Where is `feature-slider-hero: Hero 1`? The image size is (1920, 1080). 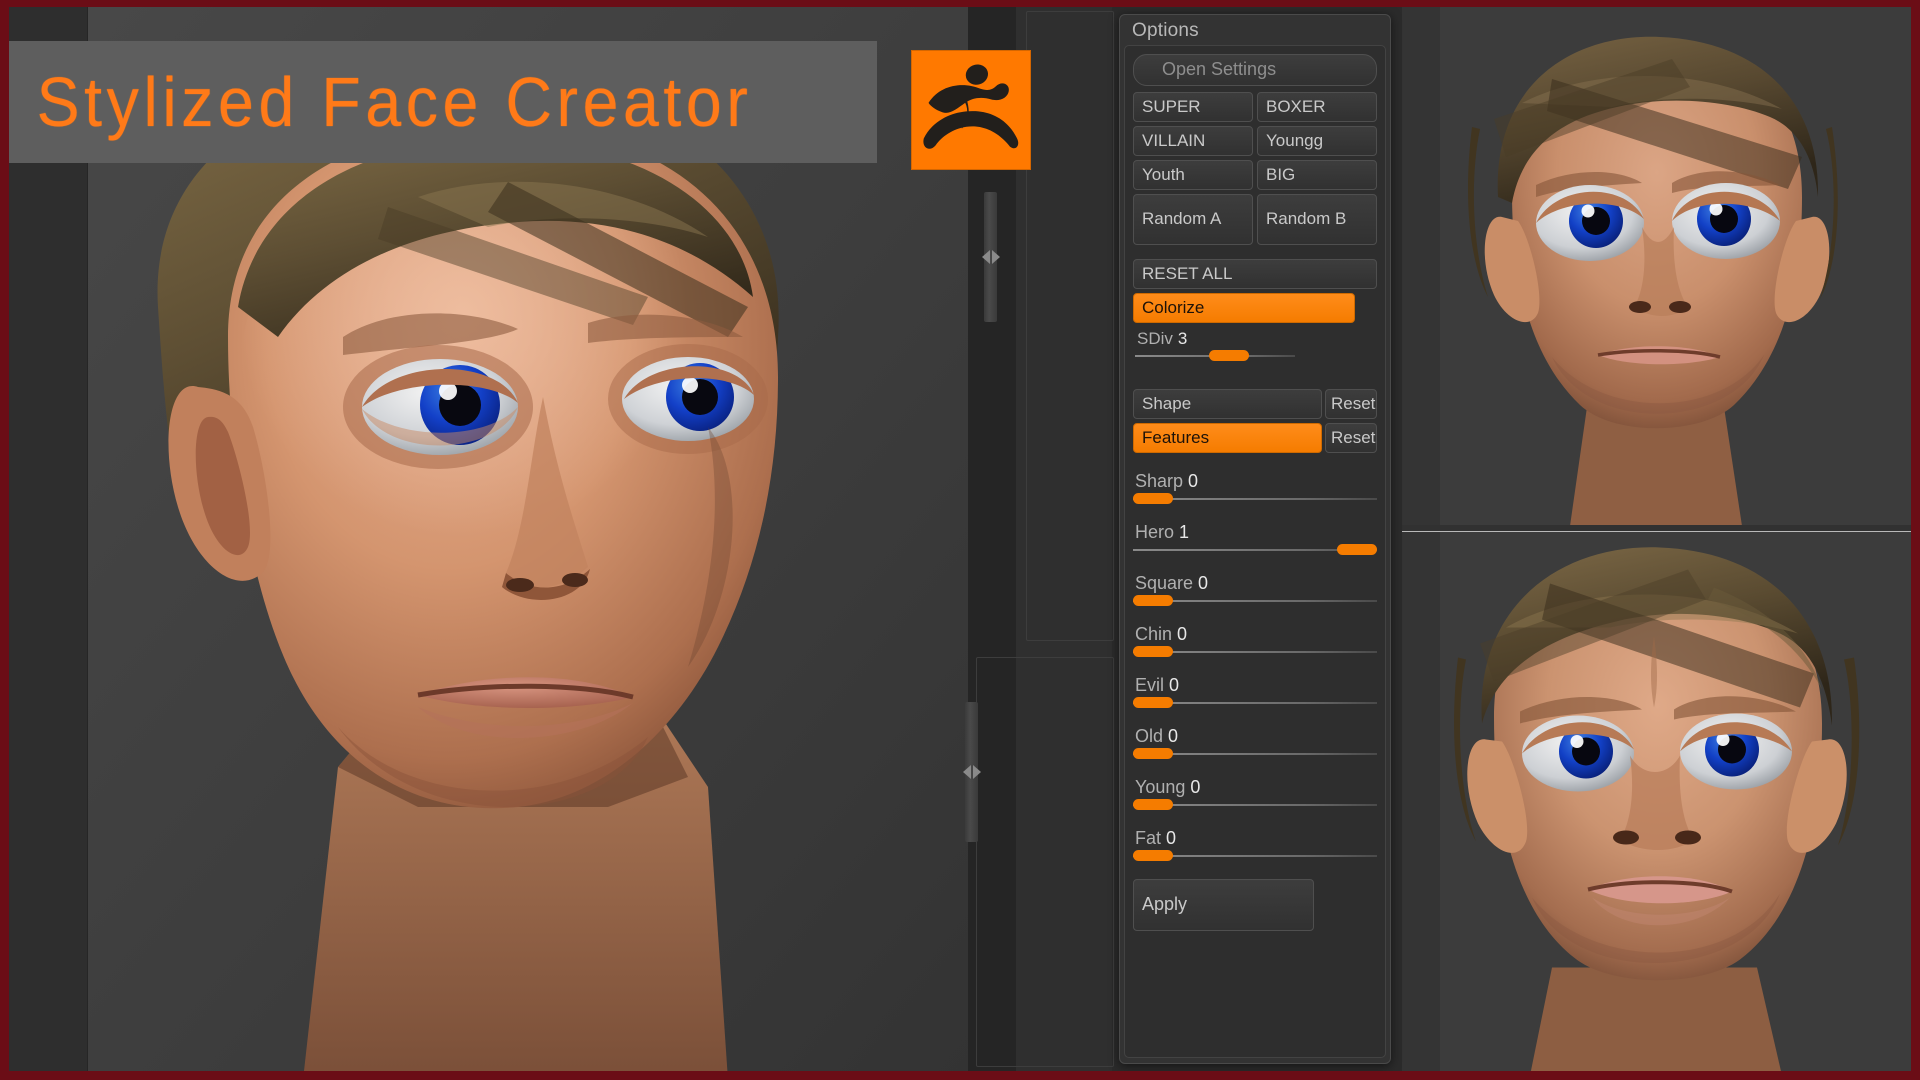 feature-slider-hero: Hero 1 is located at coordinates (1255, 538).